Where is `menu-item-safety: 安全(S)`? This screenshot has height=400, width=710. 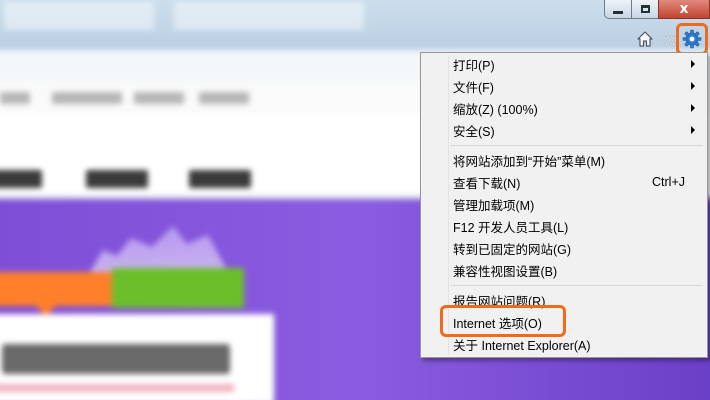
menu-item-safety: 安全(S) is located at coordinates (564, 130).